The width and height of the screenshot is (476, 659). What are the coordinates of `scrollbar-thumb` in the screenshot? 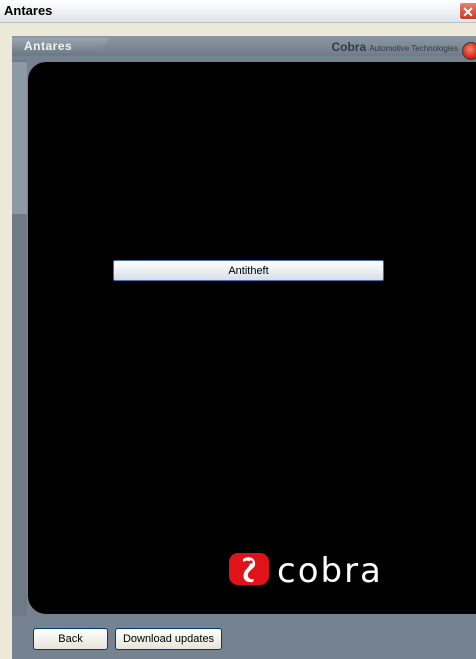 It's located at (19, 138).